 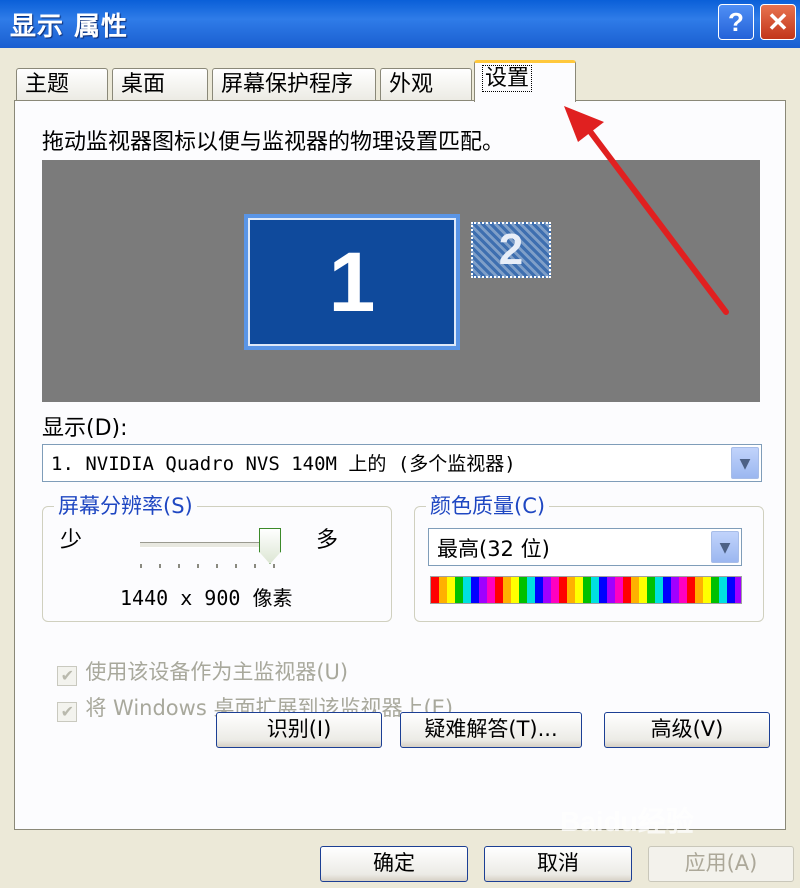 I want to click on checkbox-checked-icon: ✔, so click(x=67, y=712).